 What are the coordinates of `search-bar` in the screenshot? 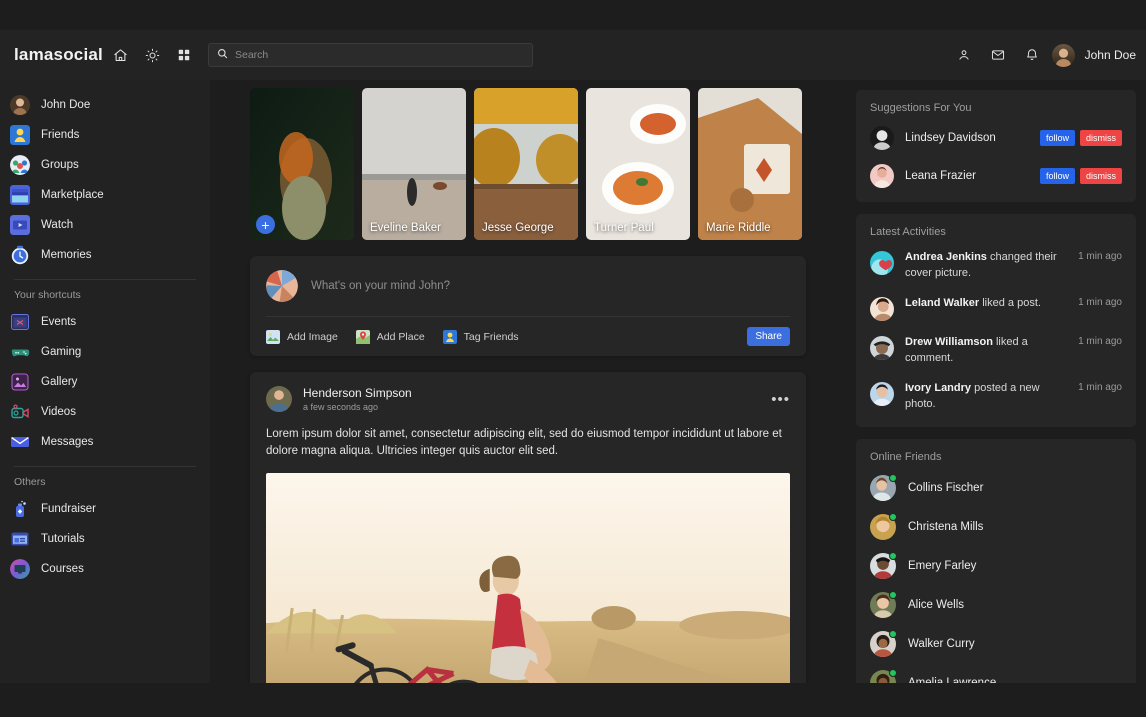 It's located at (370, 55).